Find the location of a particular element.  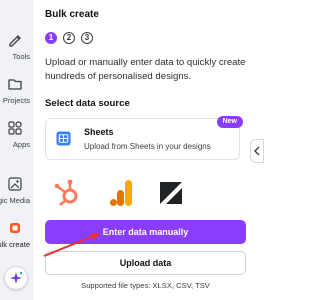

rail-item-magic-media: agic Media is located at coordinates (16, 191).